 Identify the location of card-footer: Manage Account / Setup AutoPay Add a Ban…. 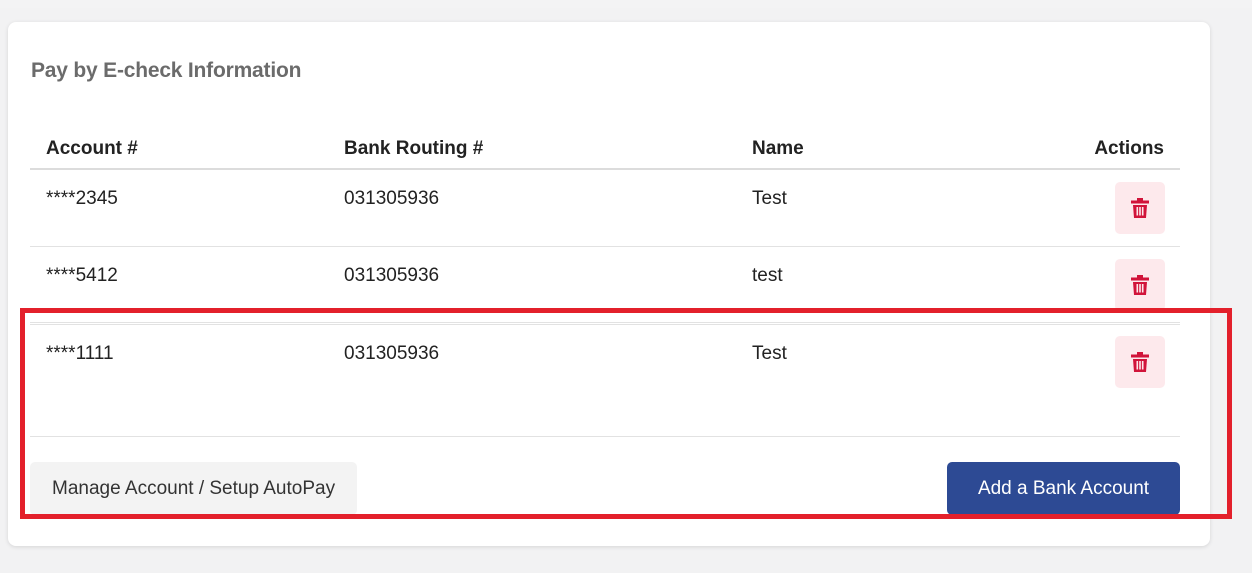
(605, 489).